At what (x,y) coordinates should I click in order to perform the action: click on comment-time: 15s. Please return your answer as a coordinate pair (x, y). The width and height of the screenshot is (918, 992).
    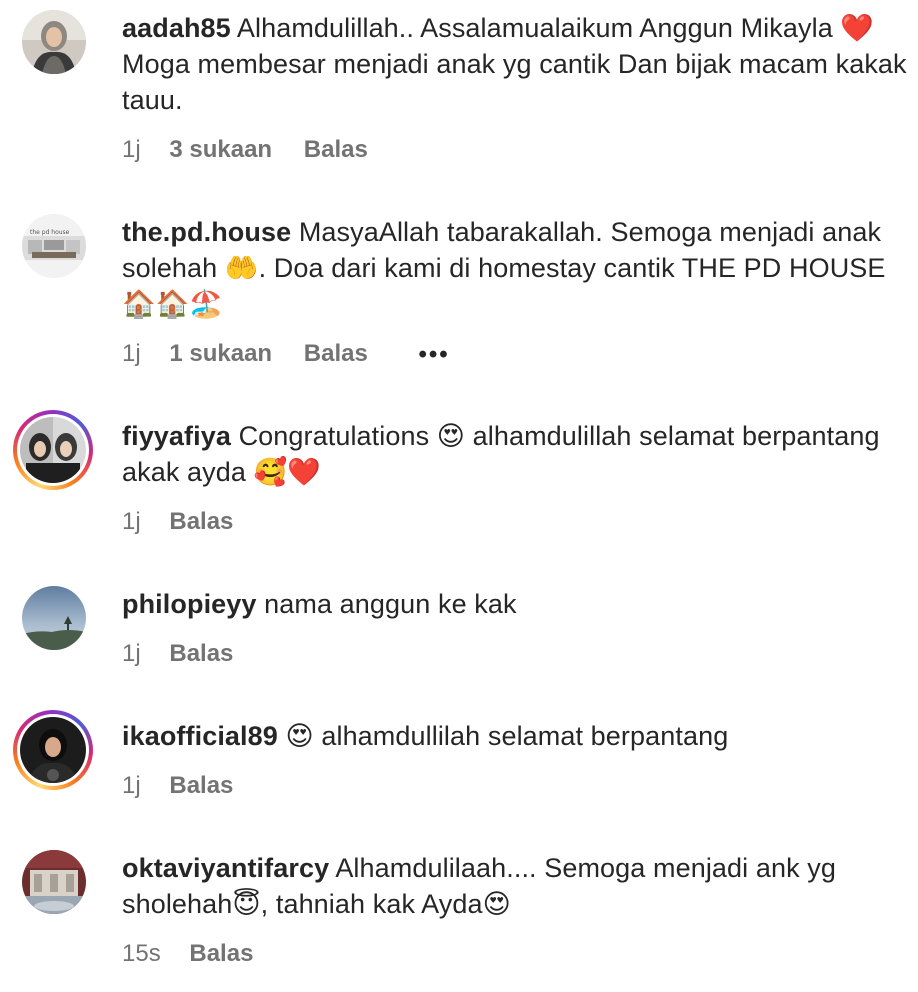
    Looking at the image, I should click on (141, 954).